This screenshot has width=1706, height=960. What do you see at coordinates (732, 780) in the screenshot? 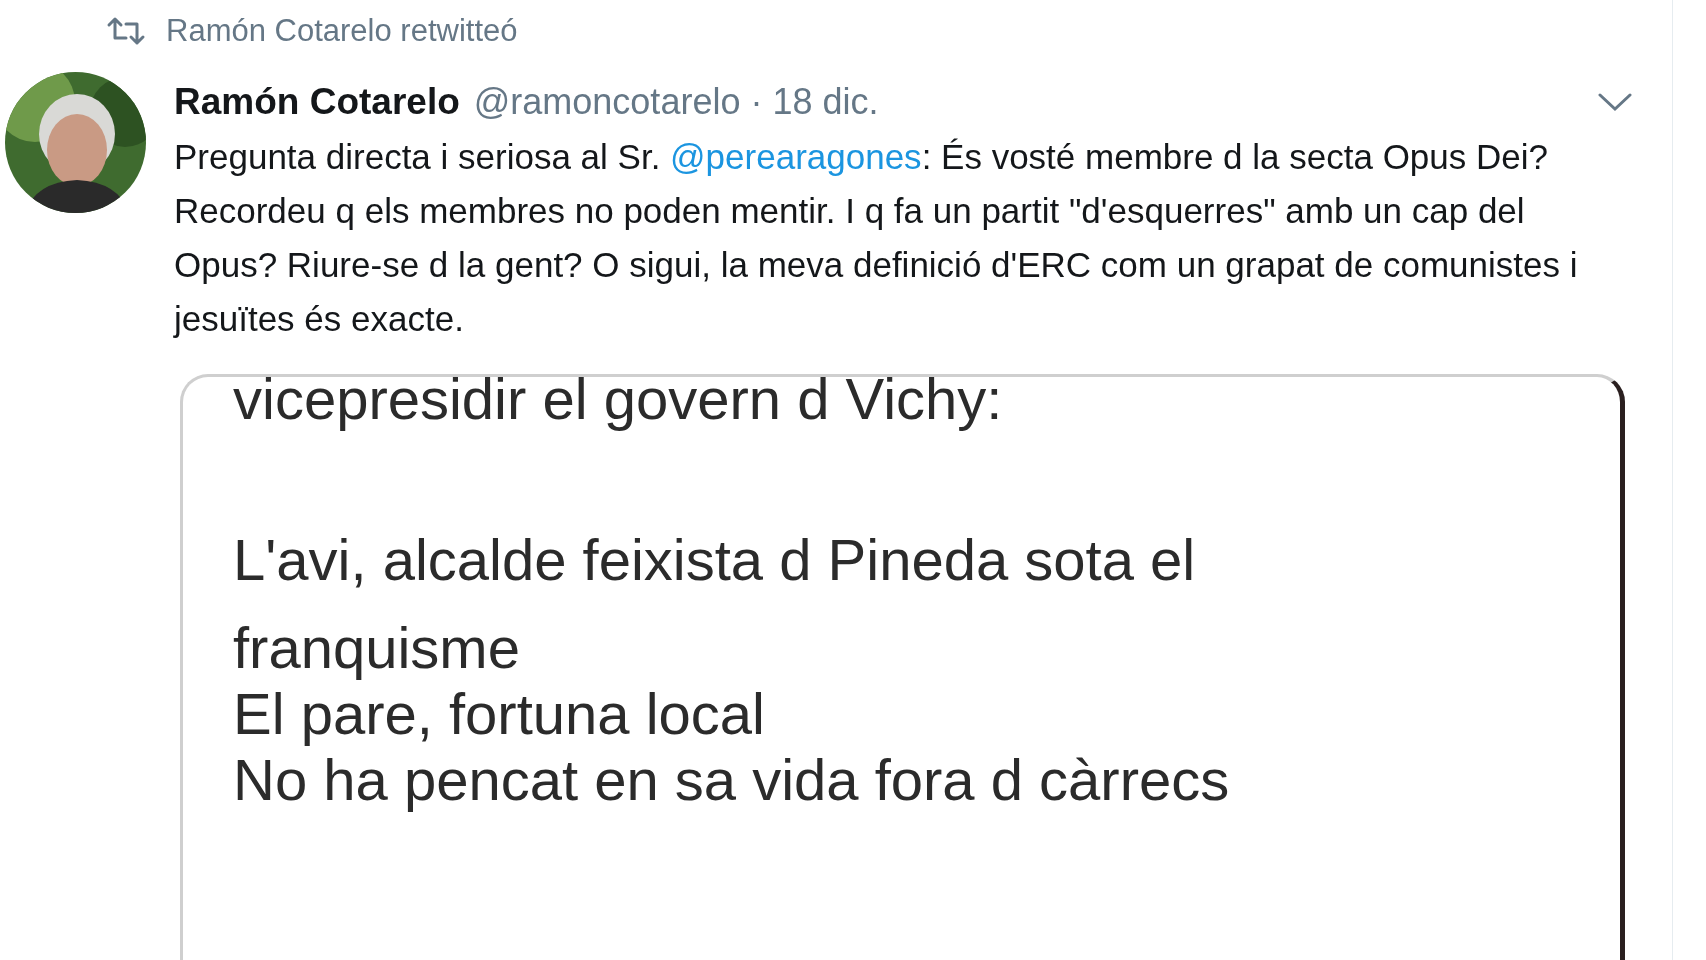
I see `image-text-line: No ha pencat en sa vida fora d càrrecs` at bounding box center [732, 780].